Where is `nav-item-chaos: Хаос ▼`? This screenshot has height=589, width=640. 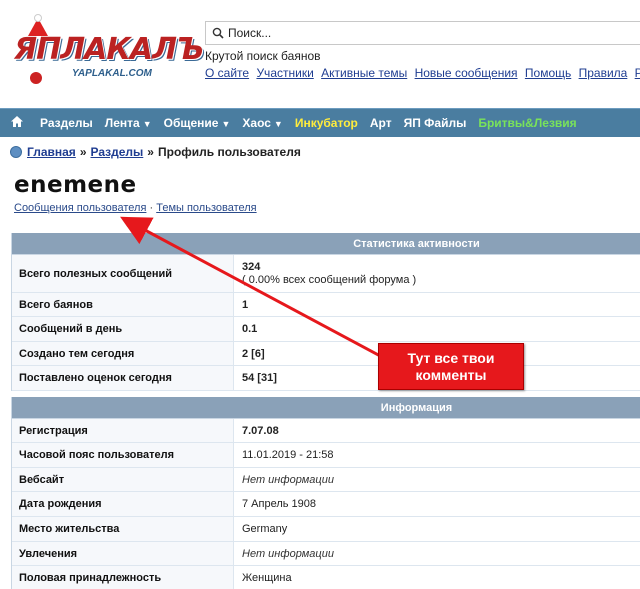 nav-item-chaos: Хаос ▼ is located at coordinates (262, 123).